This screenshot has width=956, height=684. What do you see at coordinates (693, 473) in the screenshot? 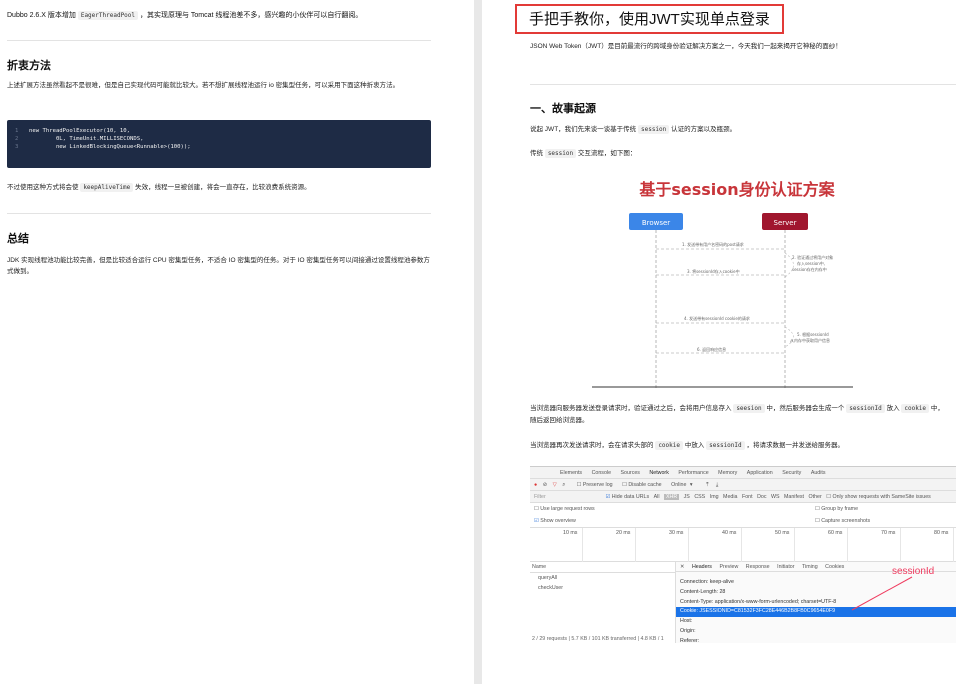
I see `tab-performance: Performance` at bounding box center [693, 473].